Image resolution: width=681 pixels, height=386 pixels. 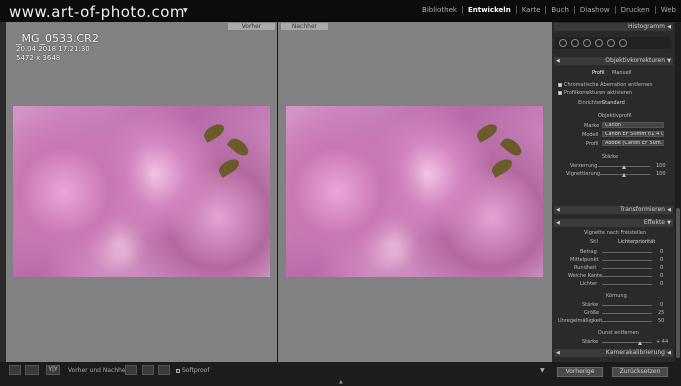 I want to click on dehaze-label: Stärke, so click(x=590, y=342).